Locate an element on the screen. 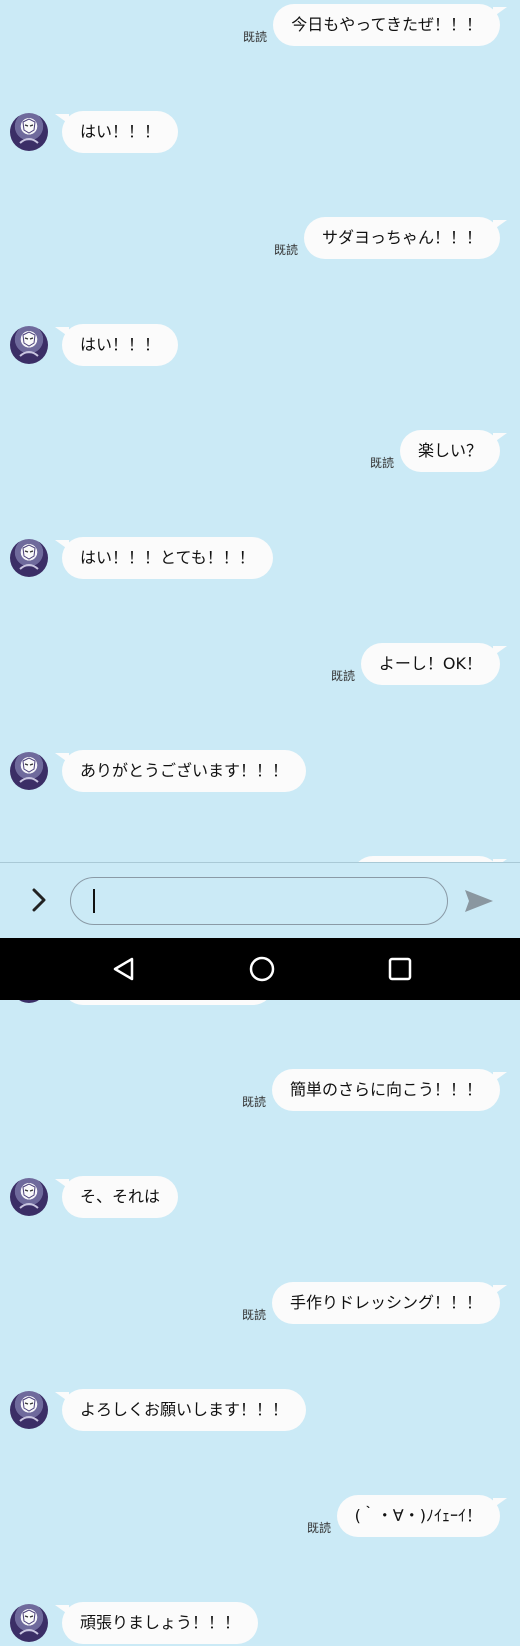 The image size is (520, 1646). text-cursor is located at coordinates (94, 901).